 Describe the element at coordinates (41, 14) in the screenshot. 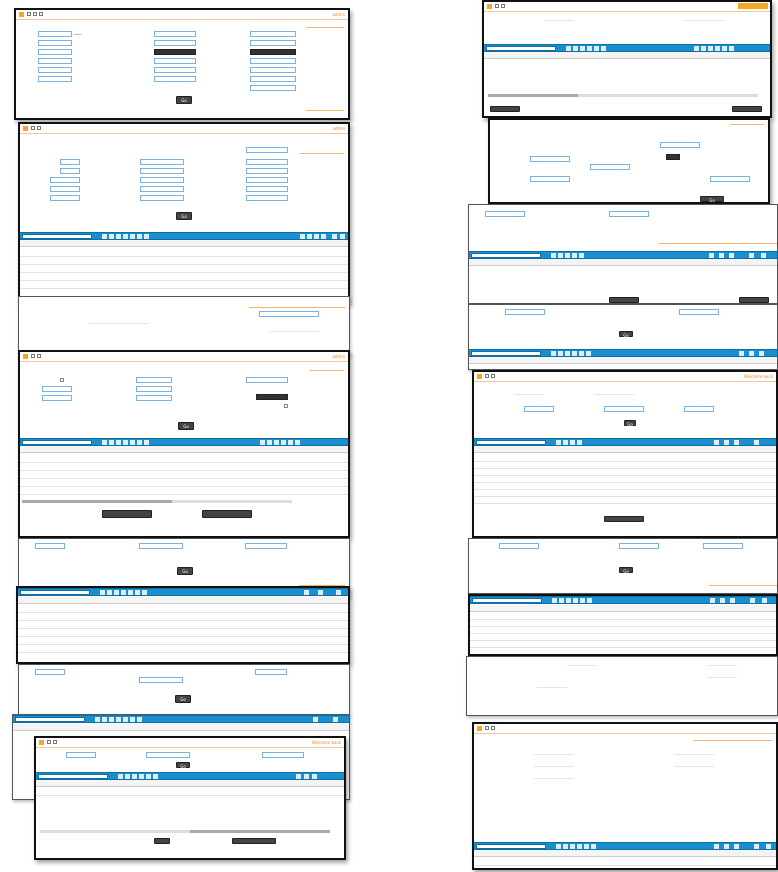

I see `settings-icon` at that location.